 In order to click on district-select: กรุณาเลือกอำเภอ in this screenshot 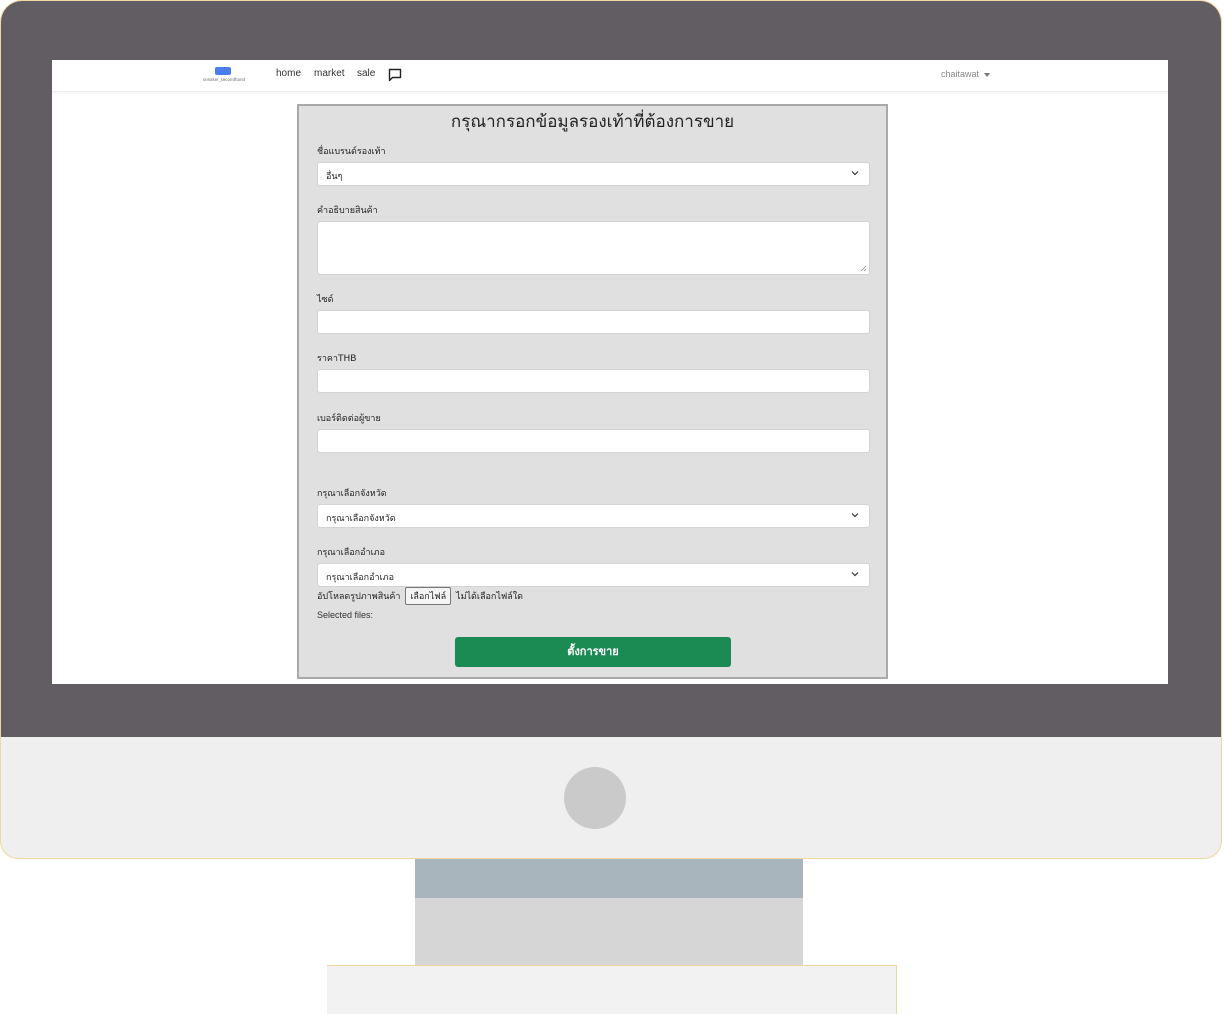, I will do `click(593, 575)`.